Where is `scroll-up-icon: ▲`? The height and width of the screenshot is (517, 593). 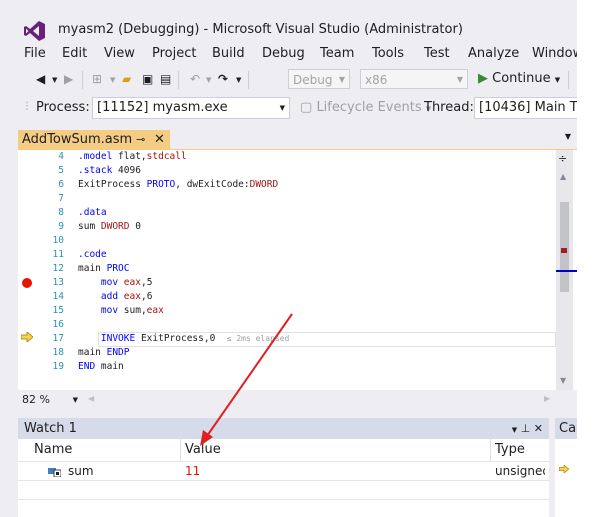
scroll-up-icon: ▲ is located at coordinates (563, 176).